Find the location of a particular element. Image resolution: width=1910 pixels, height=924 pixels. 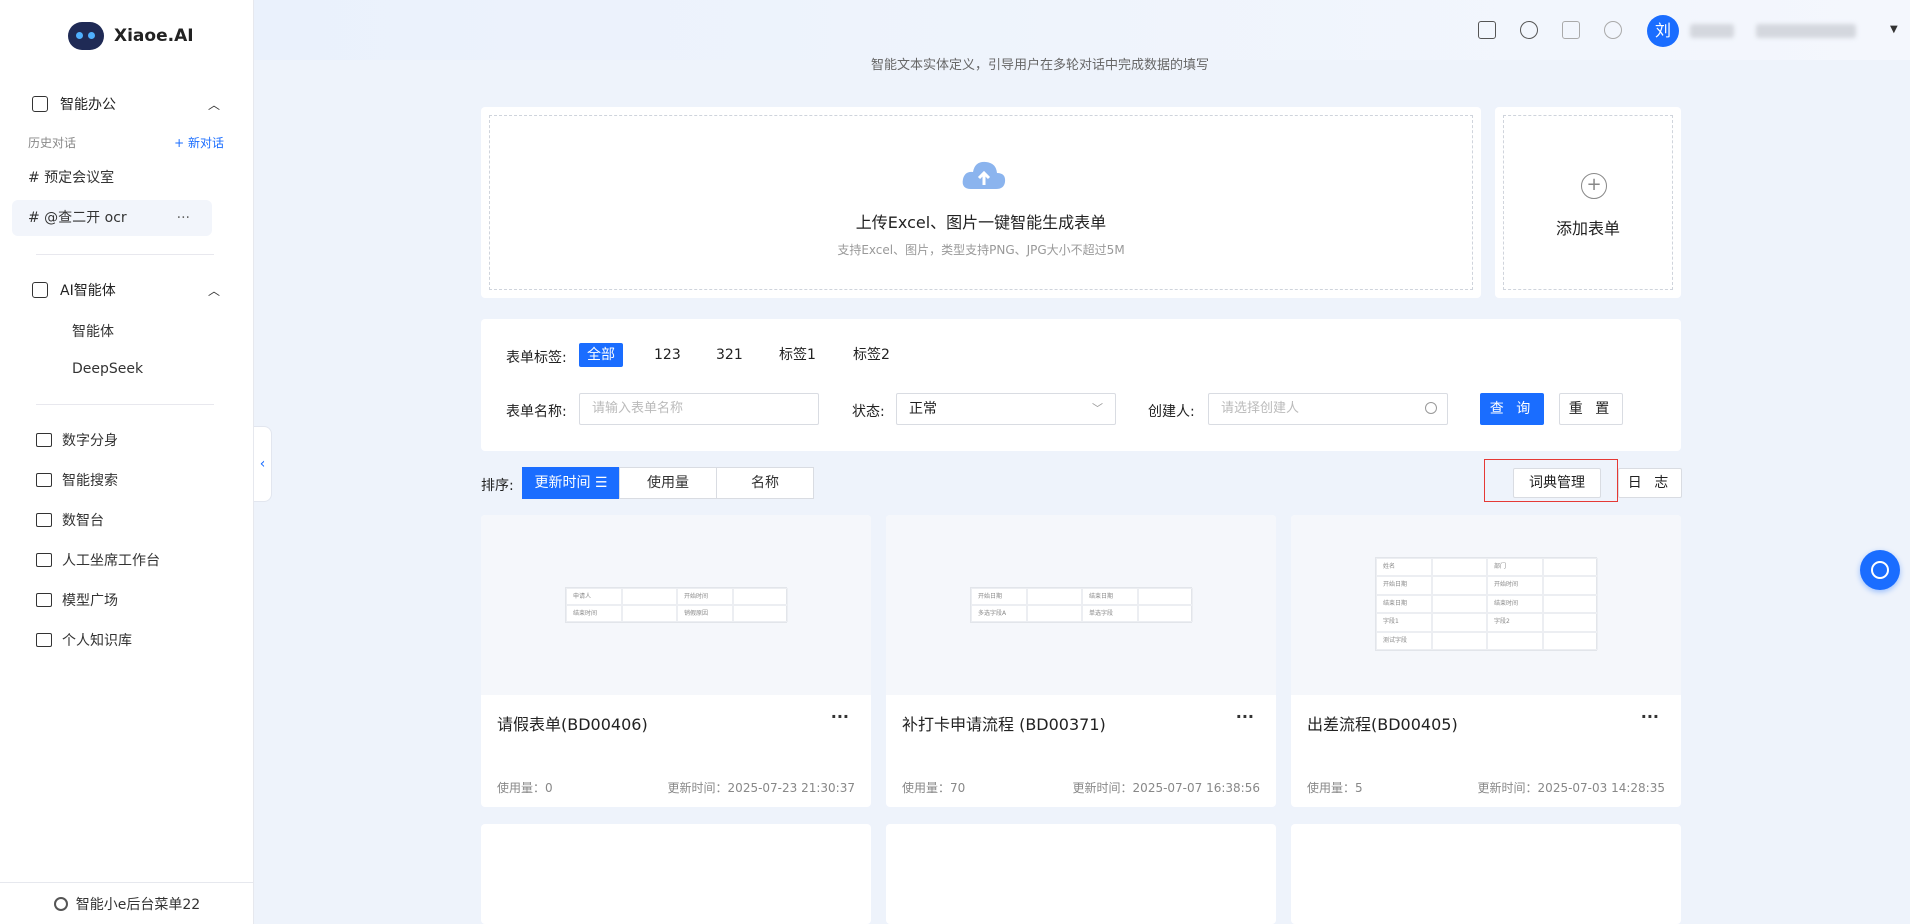

robot-icon is located at coordinates (40, 290).